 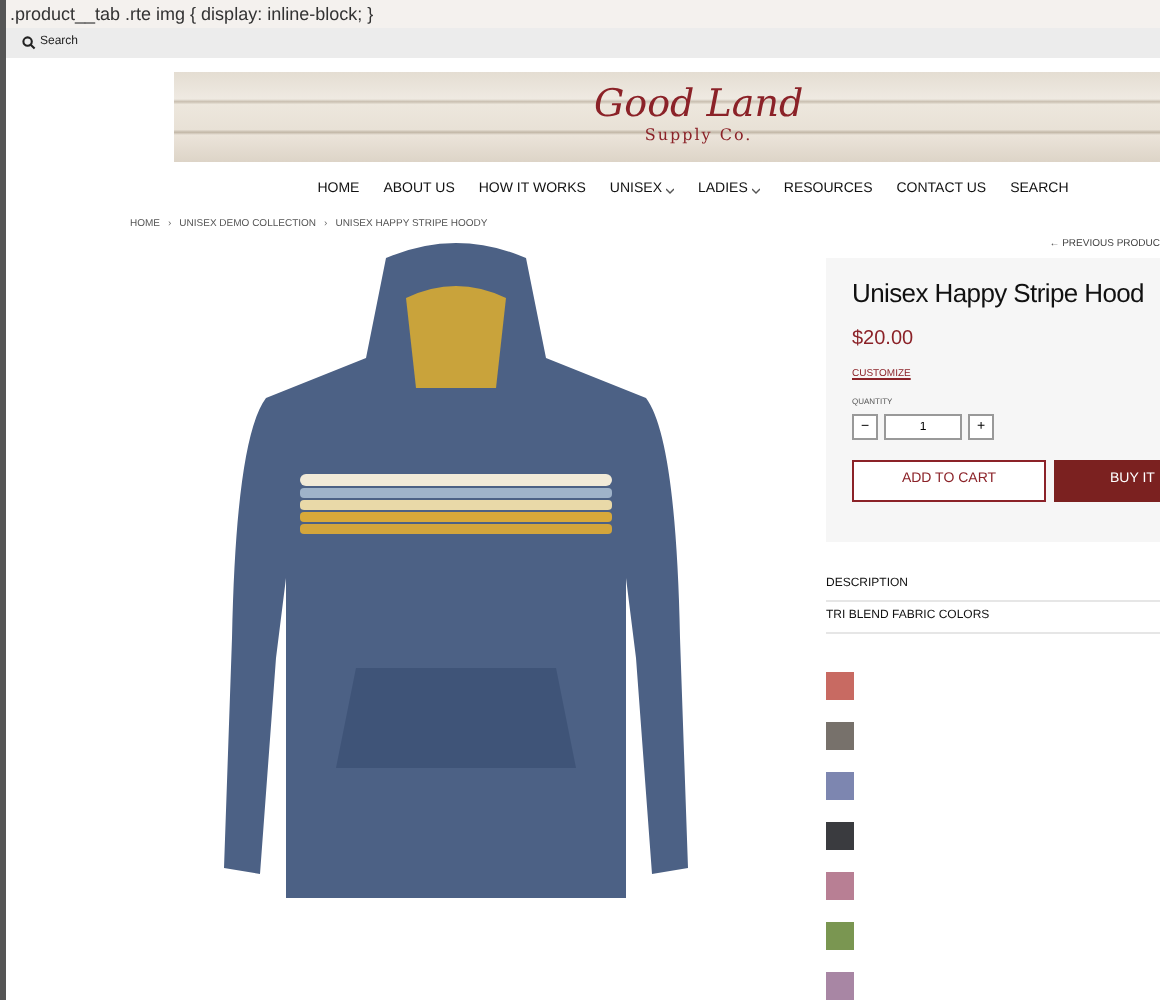 I want to click on product-title: Unisex Happy Stripe Hood, so click(x=998, y=294).